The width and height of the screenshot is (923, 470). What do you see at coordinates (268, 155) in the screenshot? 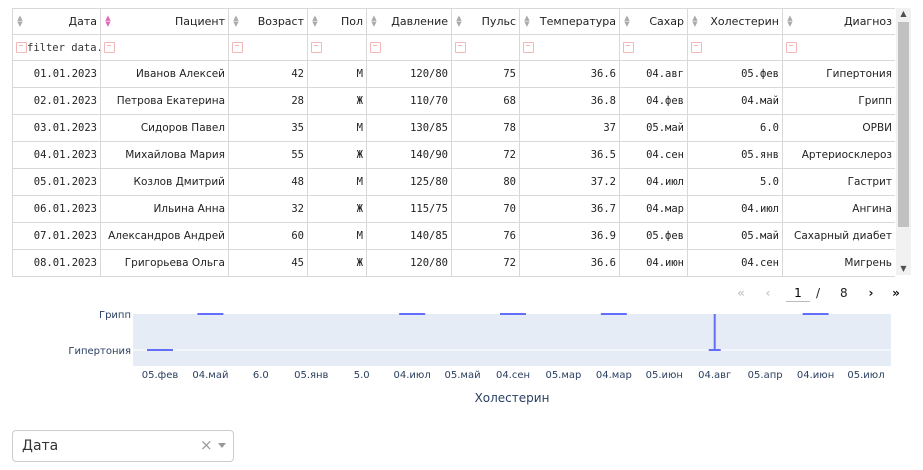
I see `table-cell: 55` at bounding box center [268, 155].